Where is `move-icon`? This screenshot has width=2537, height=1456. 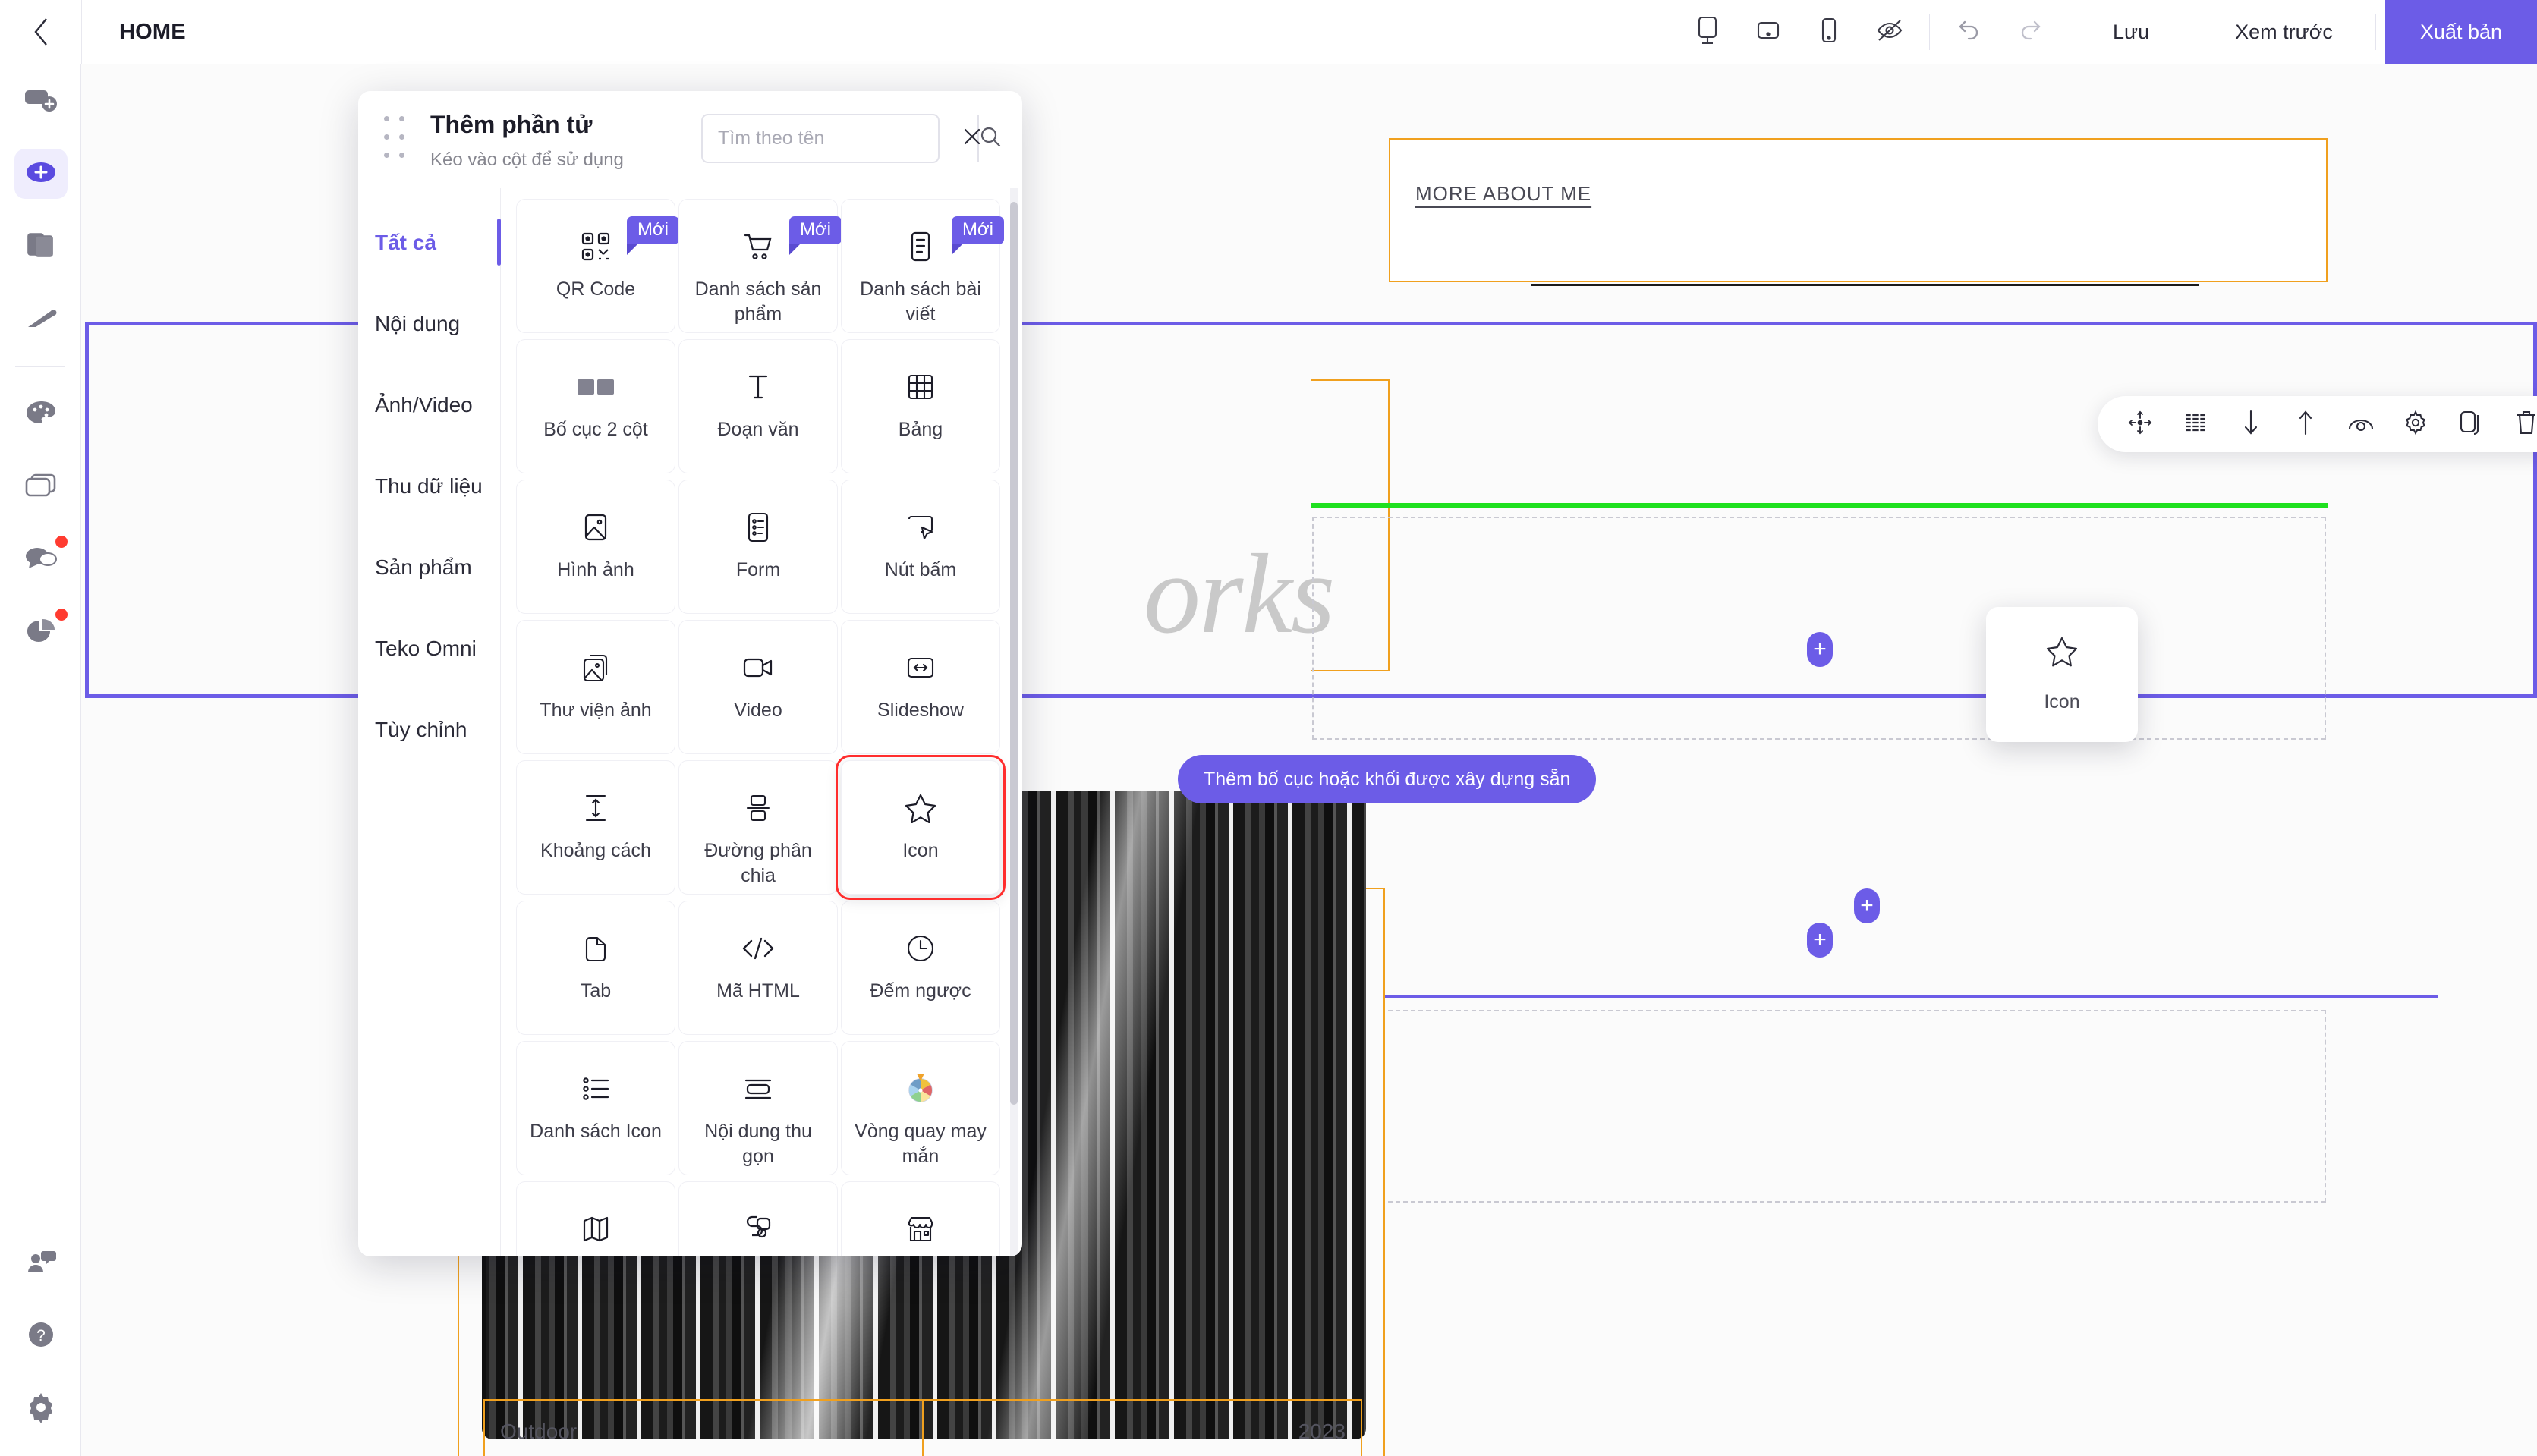
move-icon is located at coordinates (2140, 424).